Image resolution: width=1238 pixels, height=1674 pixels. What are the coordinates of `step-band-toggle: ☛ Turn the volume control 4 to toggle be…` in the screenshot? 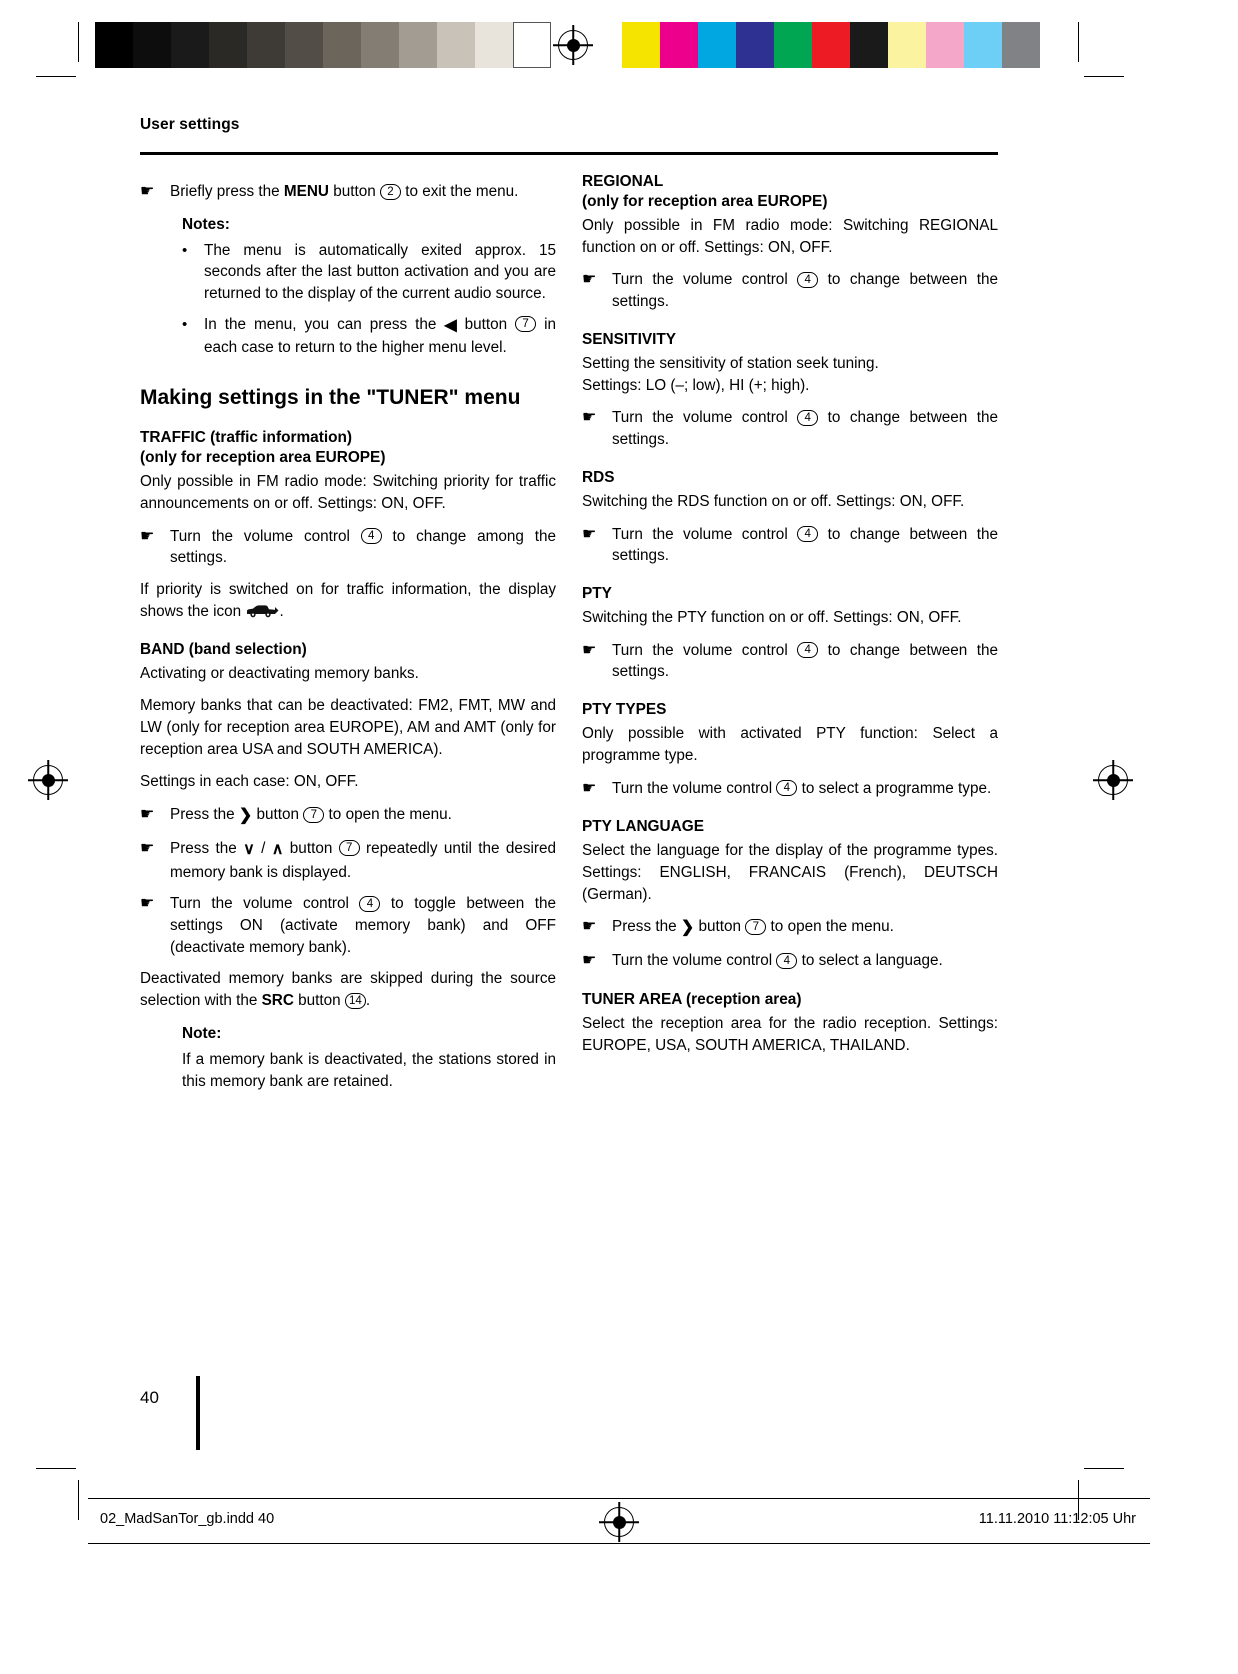 It's located at (348, 925).